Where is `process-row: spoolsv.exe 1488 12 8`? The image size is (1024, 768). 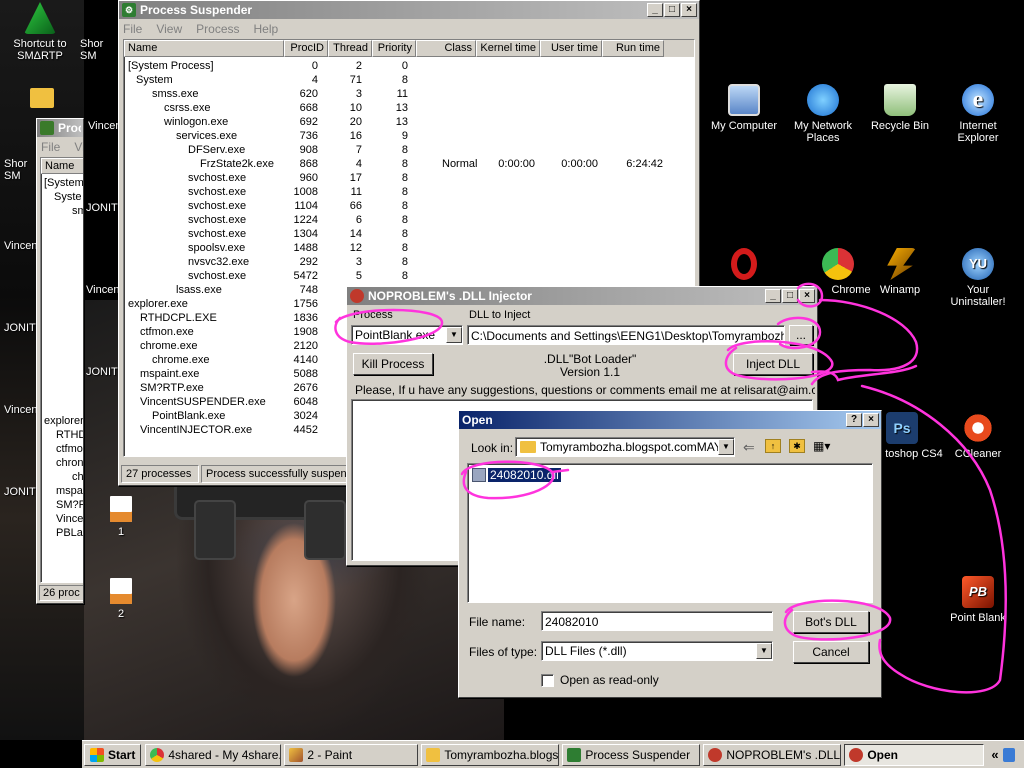
process-row: spoolsv.exe 1488 12 8 is located at coordinates (409, 249).